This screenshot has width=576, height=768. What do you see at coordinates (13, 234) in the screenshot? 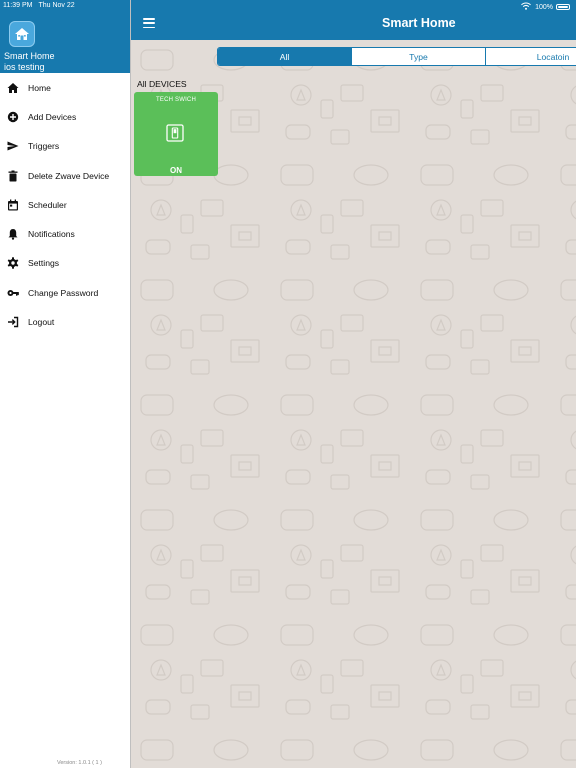
I see `bell-icon` at bounding box center [13, 234].